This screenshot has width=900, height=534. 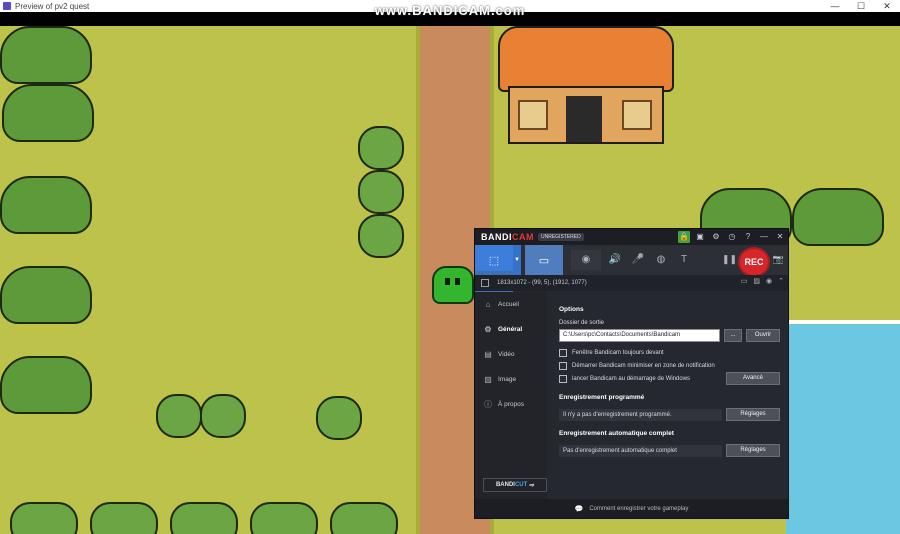 What do you see at coordinates (861, 6) in the screenshot?
I see `maximize-button: ☐` at bounding box center [861, 6].